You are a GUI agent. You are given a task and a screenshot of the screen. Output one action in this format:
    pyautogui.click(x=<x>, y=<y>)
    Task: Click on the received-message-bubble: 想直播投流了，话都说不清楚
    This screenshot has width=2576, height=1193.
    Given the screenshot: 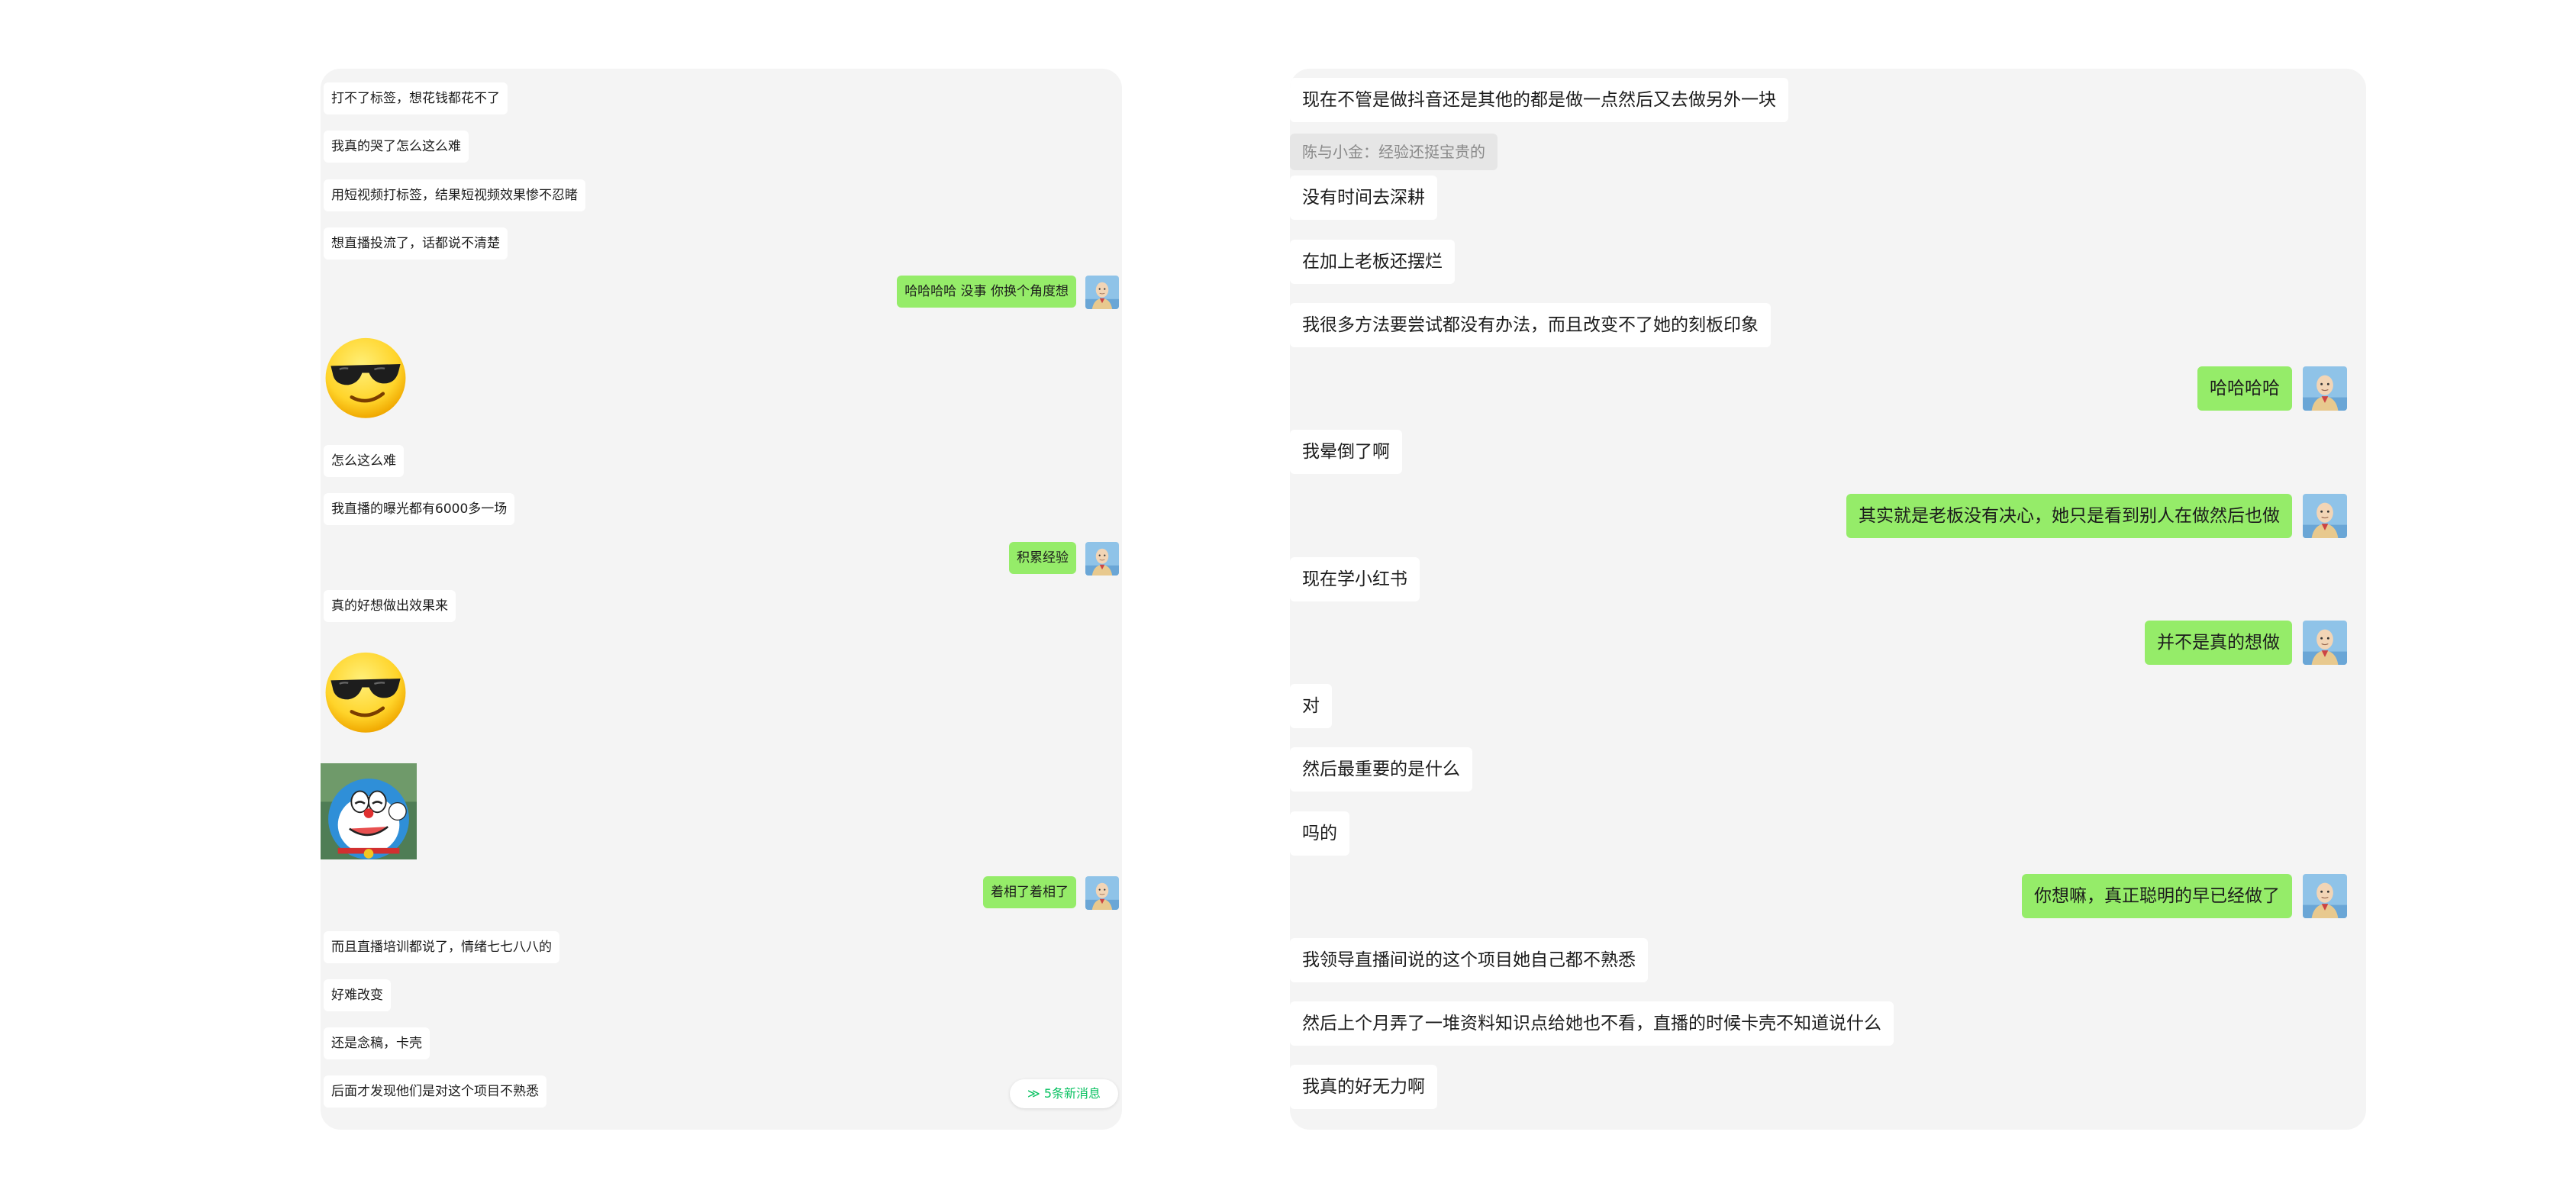 What is the action you would take?
    pyautogui.click(x=416, y=243)
    